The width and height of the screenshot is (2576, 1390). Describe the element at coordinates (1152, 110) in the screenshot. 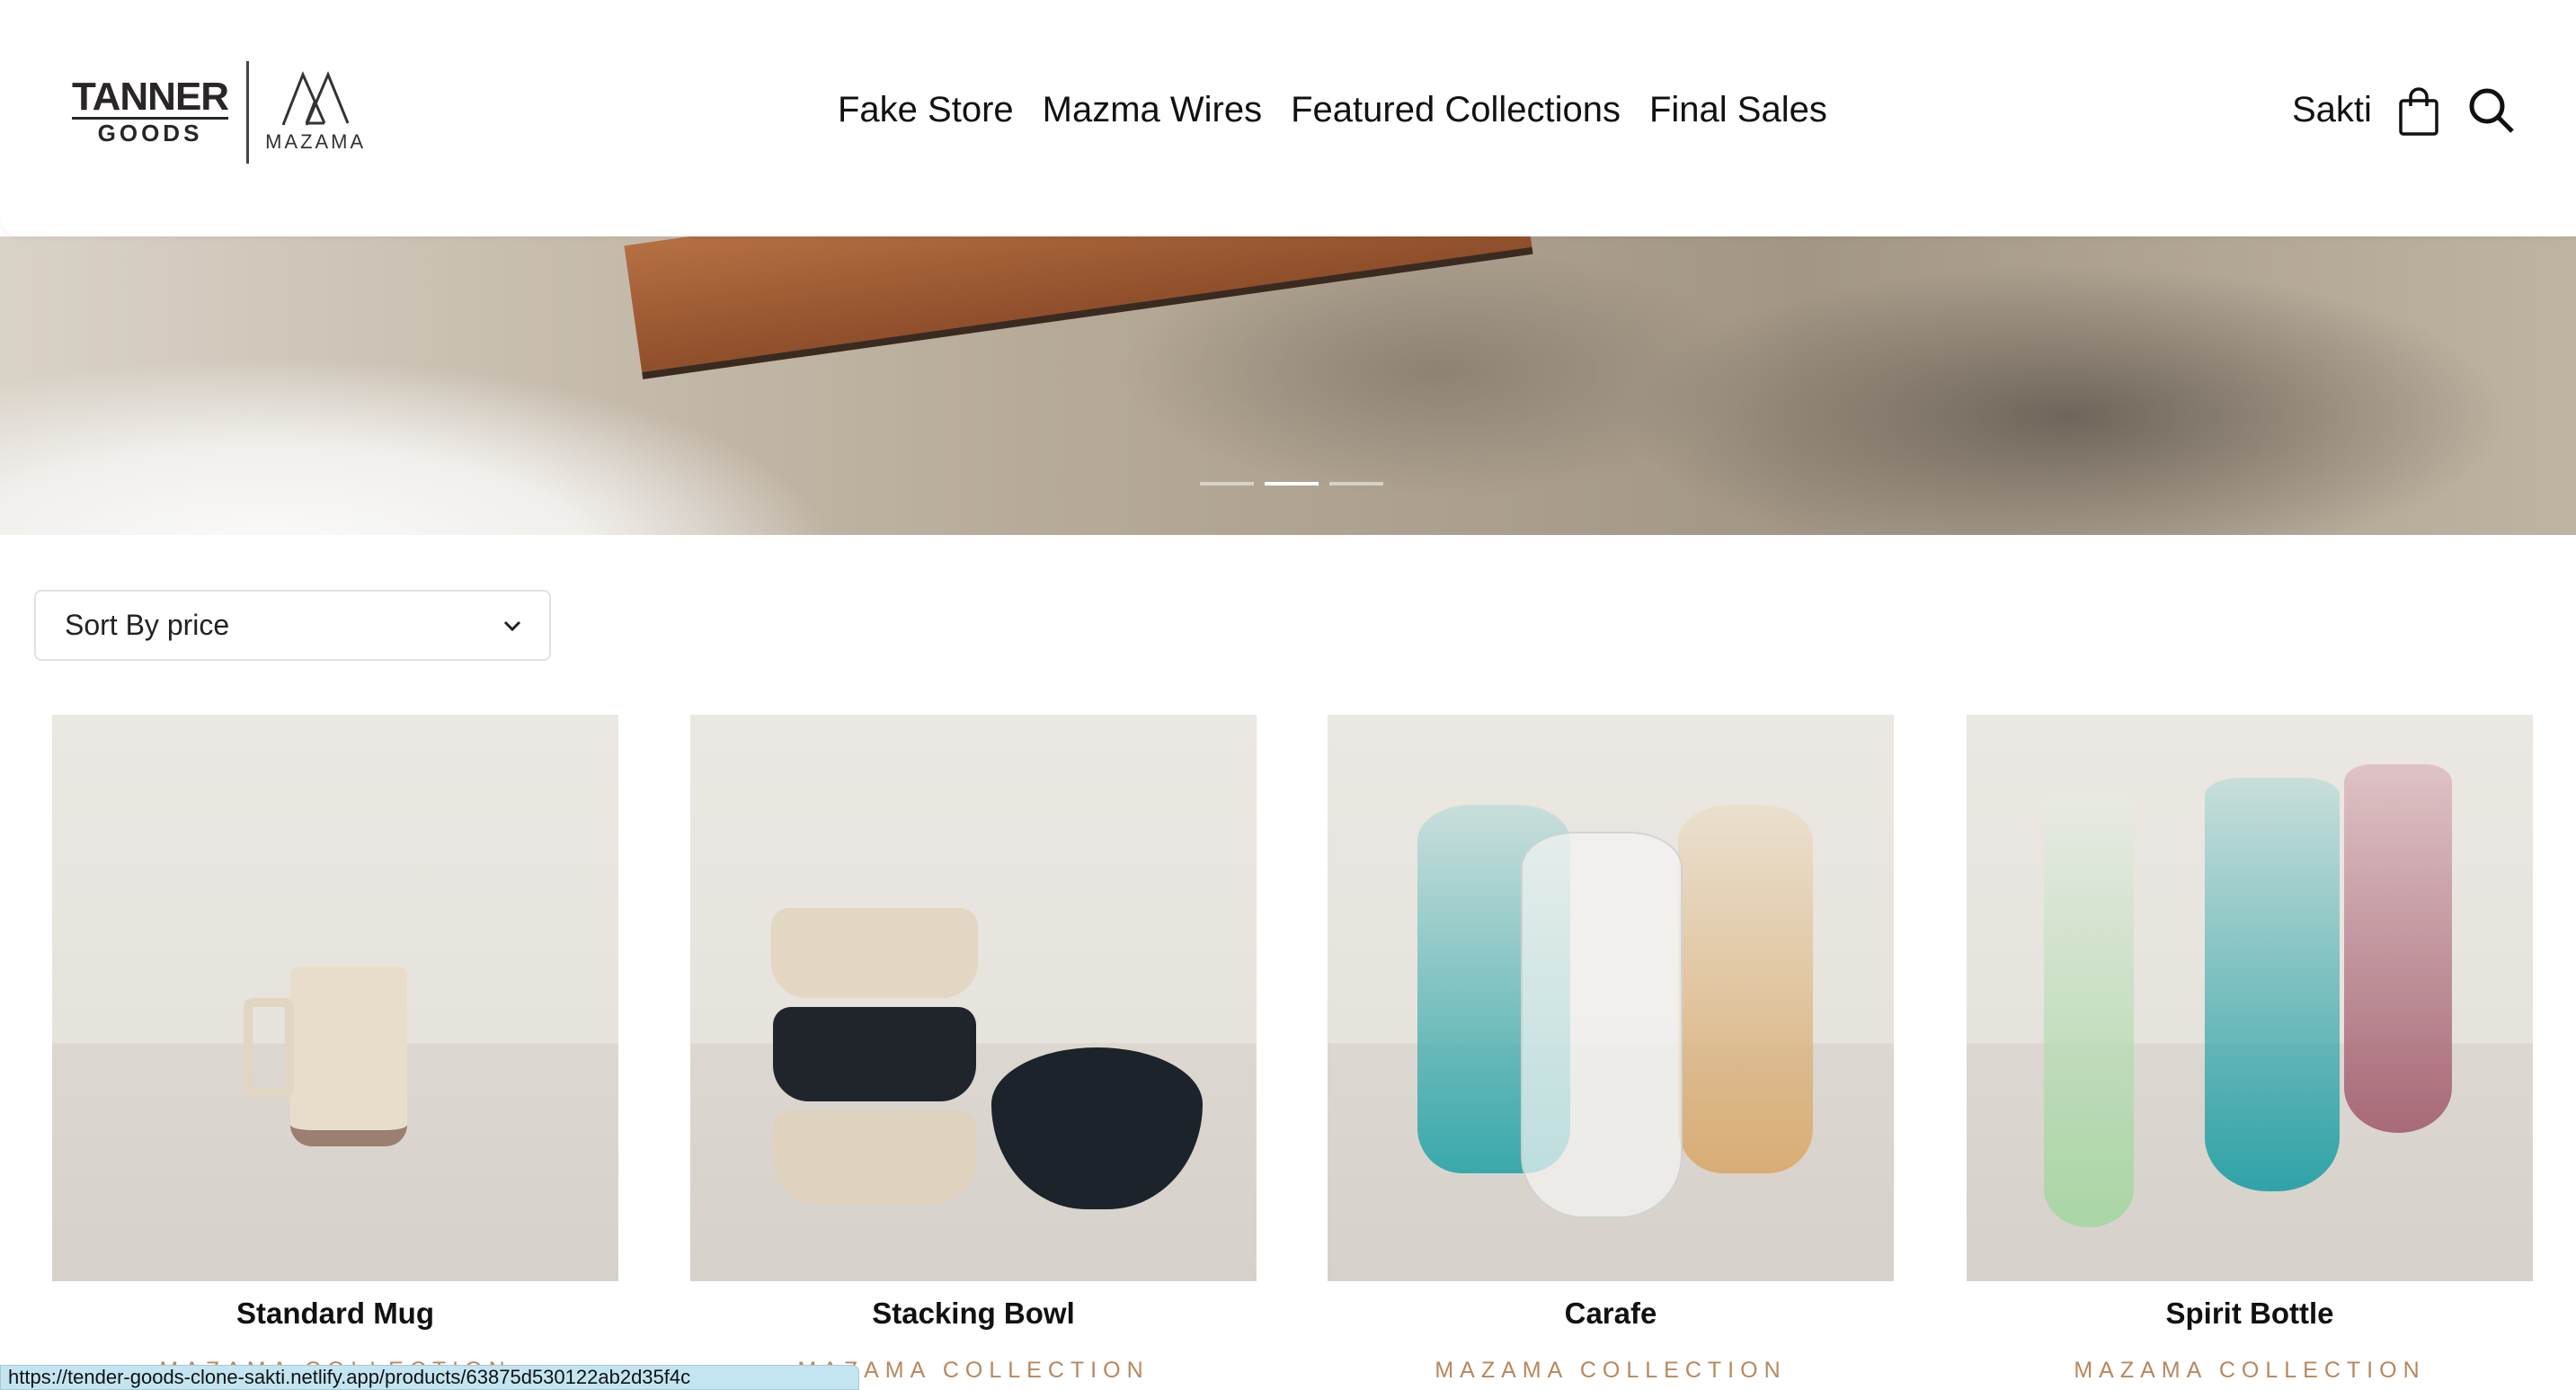

I see `nav-mazma-wires: Mazma Wires` at that location.